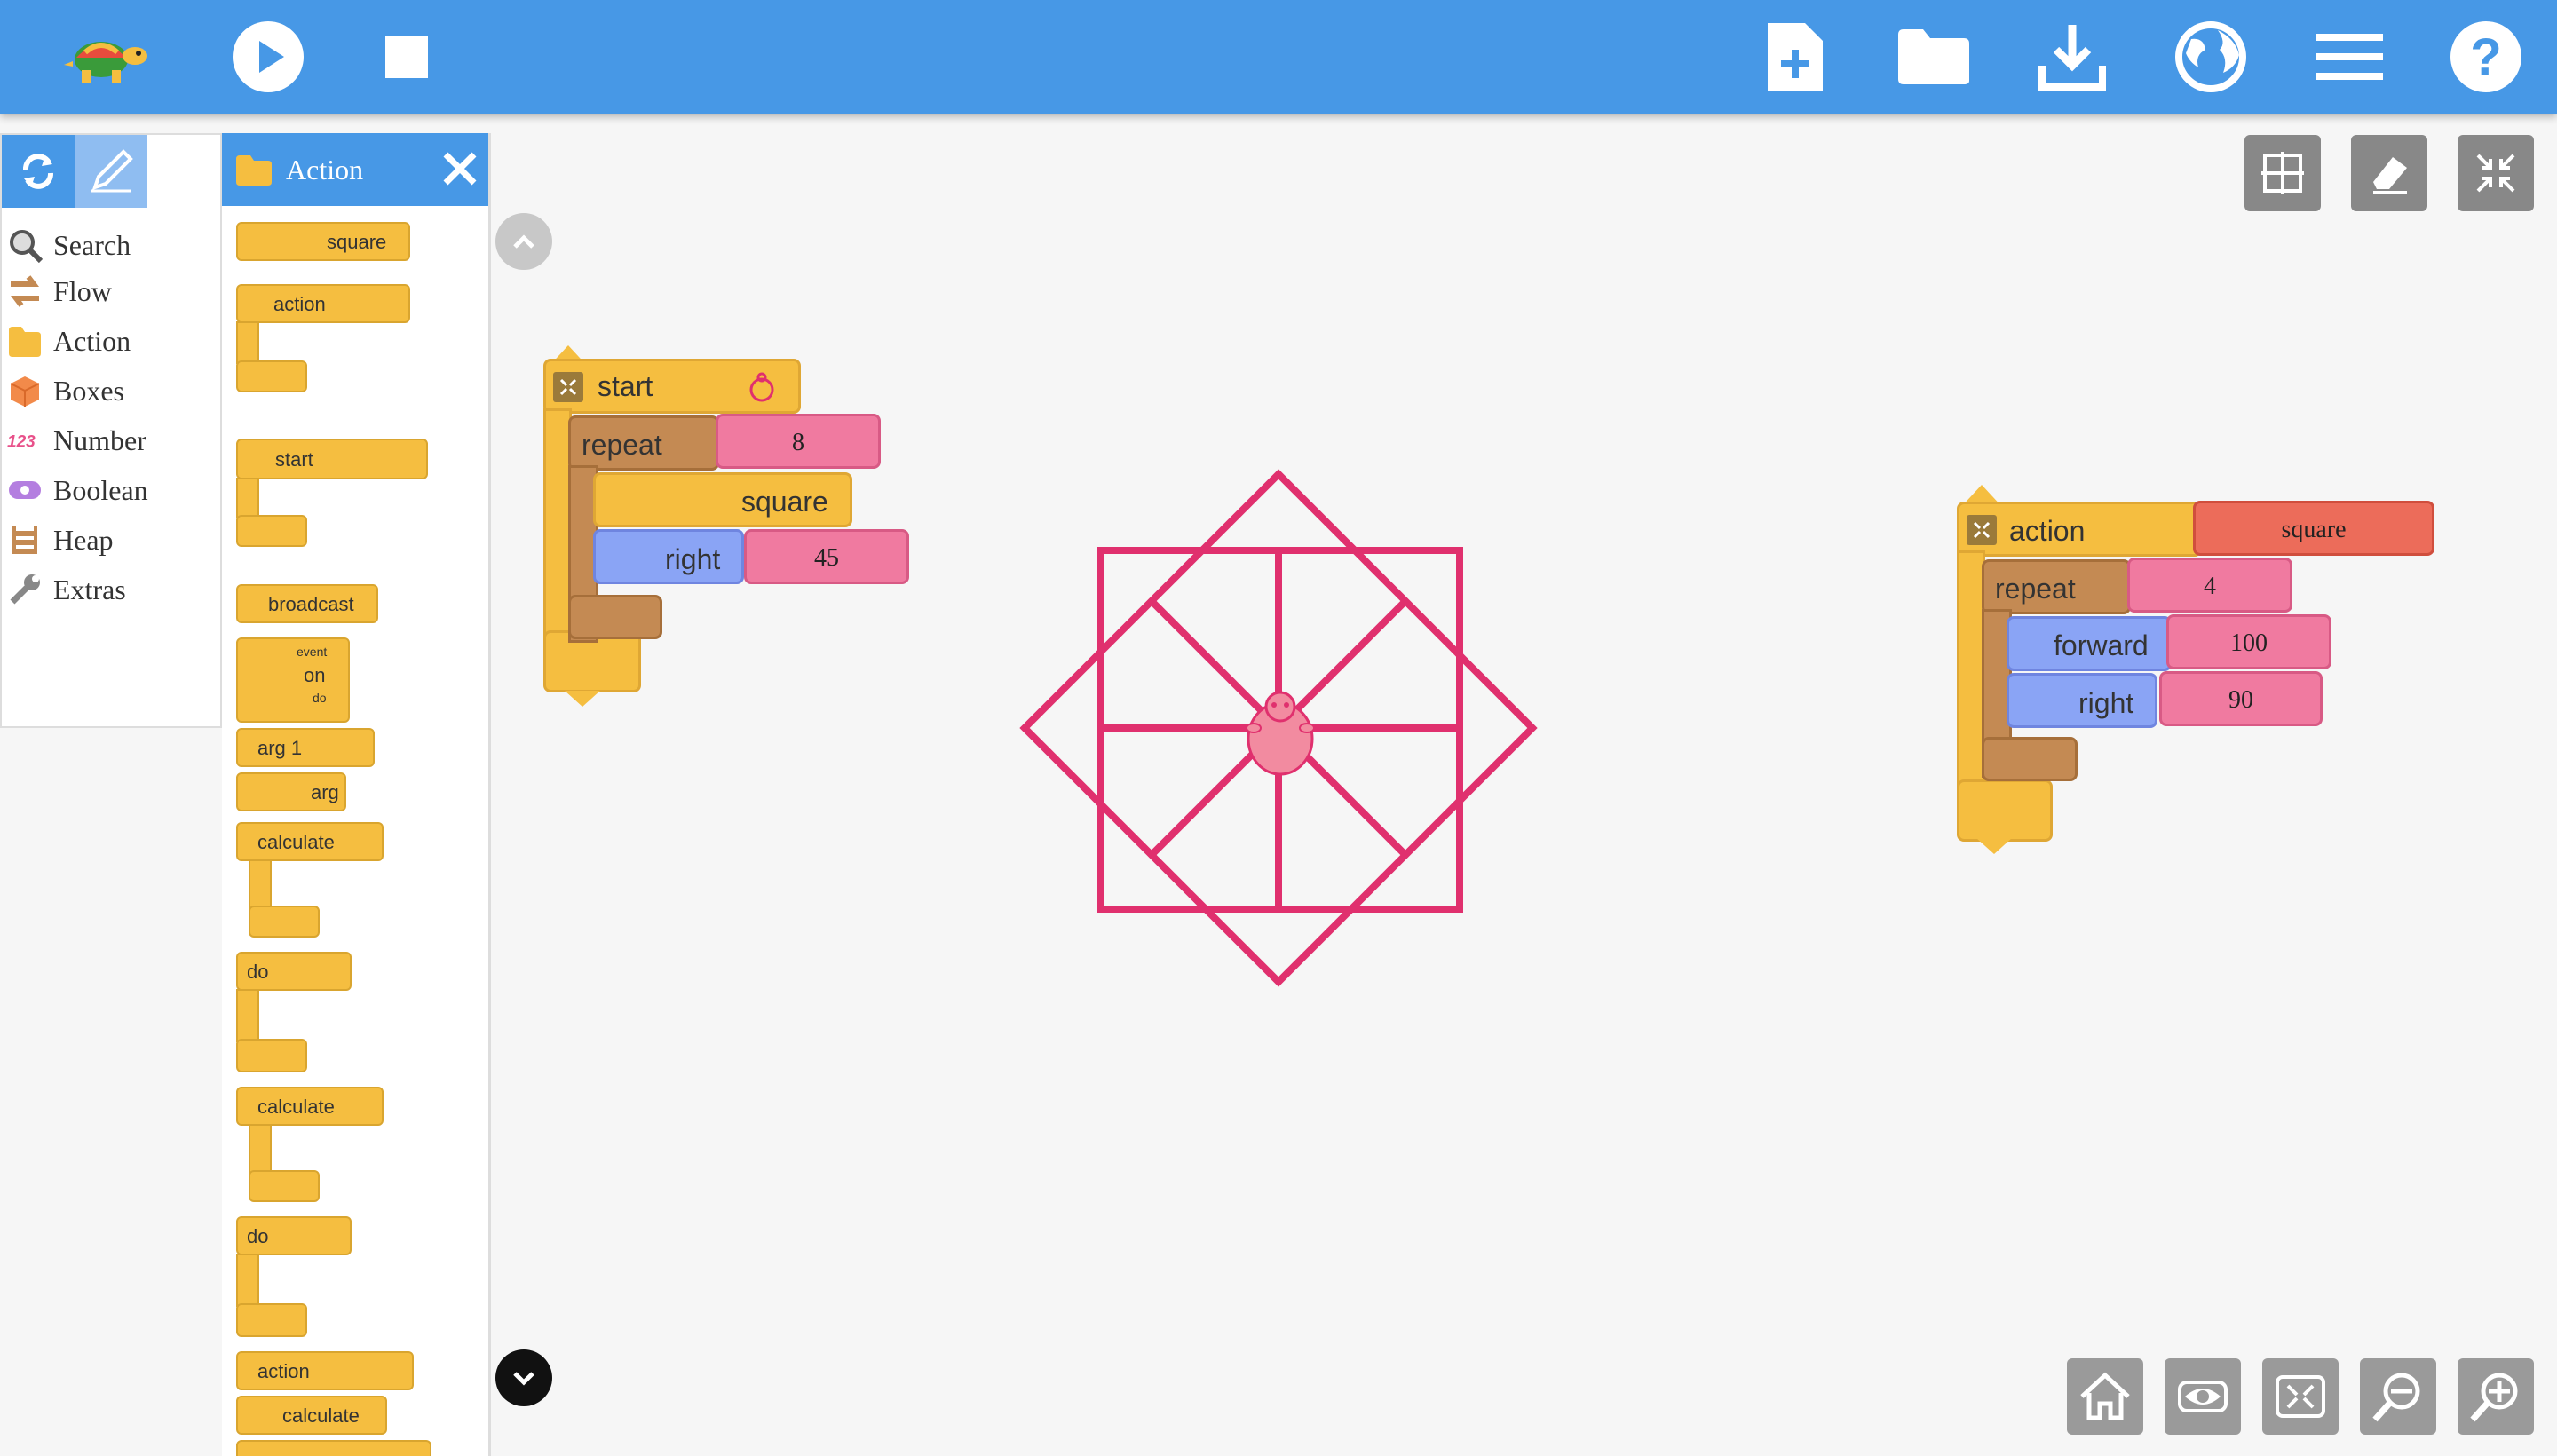  Describe the element at coordinates (2056, 586) in the screenshot. I see `action-repeat-block: repeat` at that location.